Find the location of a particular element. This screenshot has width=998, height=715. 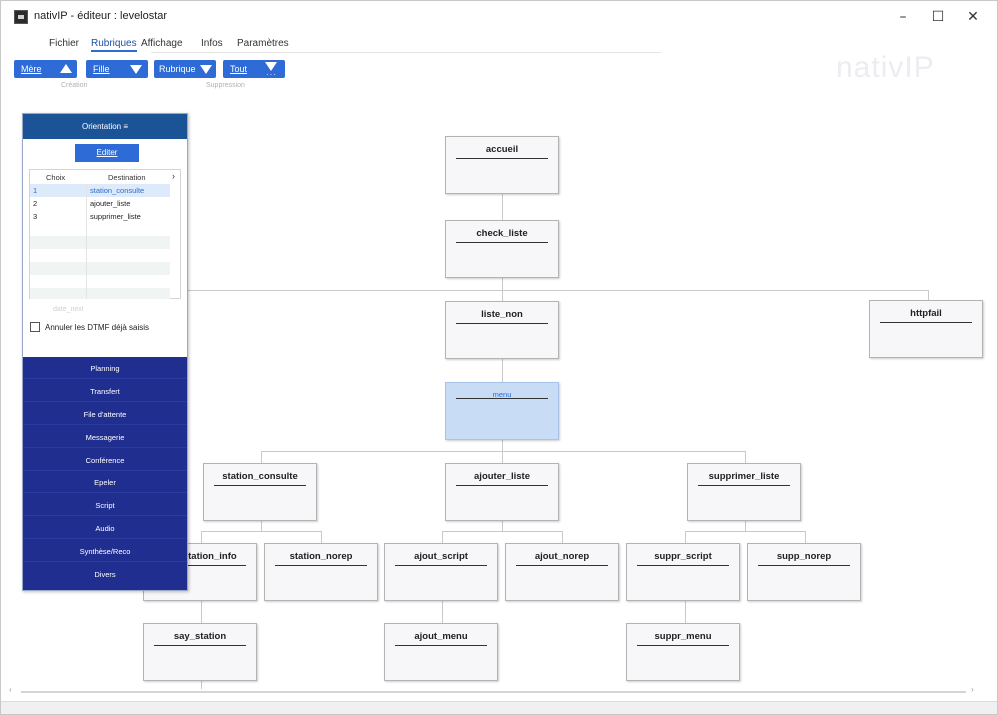

group-label-suppression: Suppression is located at coordinates (225, 85).